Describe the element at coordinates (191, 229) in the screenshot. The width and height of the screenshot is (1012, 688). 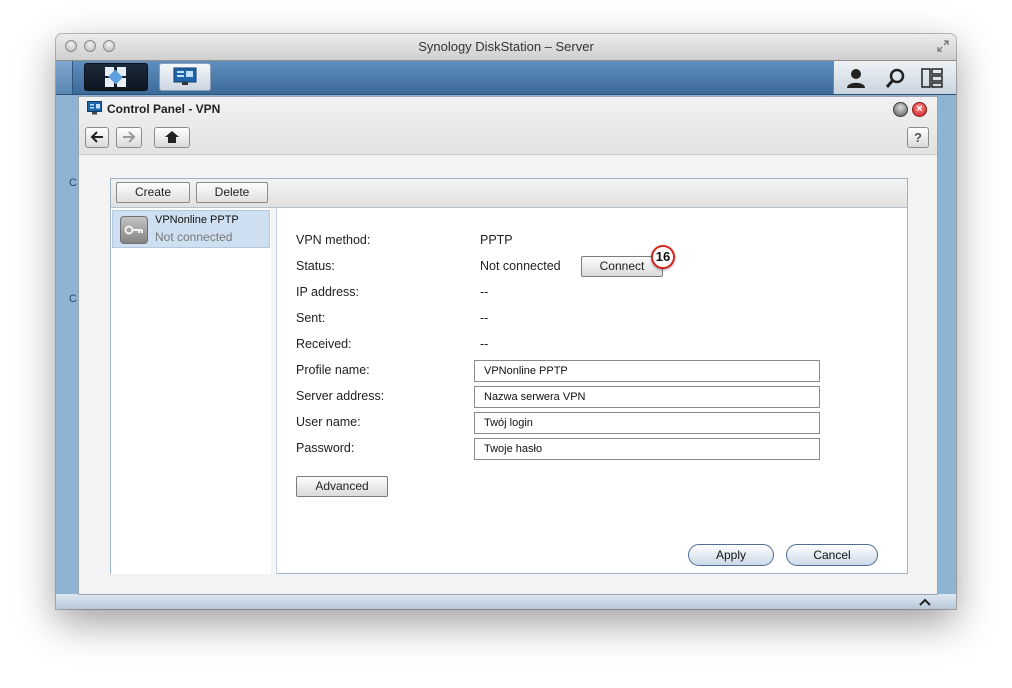
I see `vpn-profile-item: VPNonline PPTP Not connected` at that location.